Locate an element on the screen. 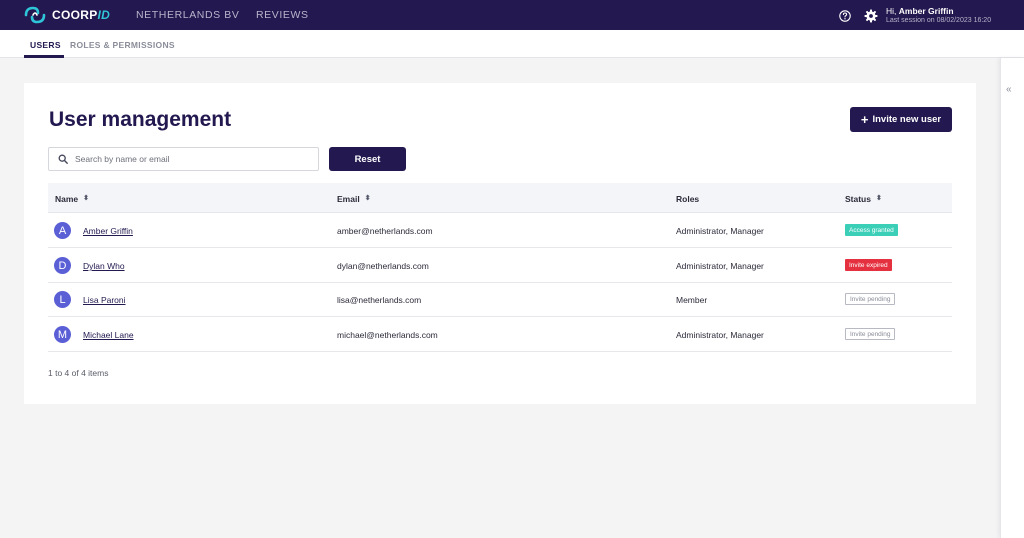 The width and height of the screenshot is (1024, 538). tab-roles-permissions: ROLES & PERMISSIONS is located at coordinates (122, 45).